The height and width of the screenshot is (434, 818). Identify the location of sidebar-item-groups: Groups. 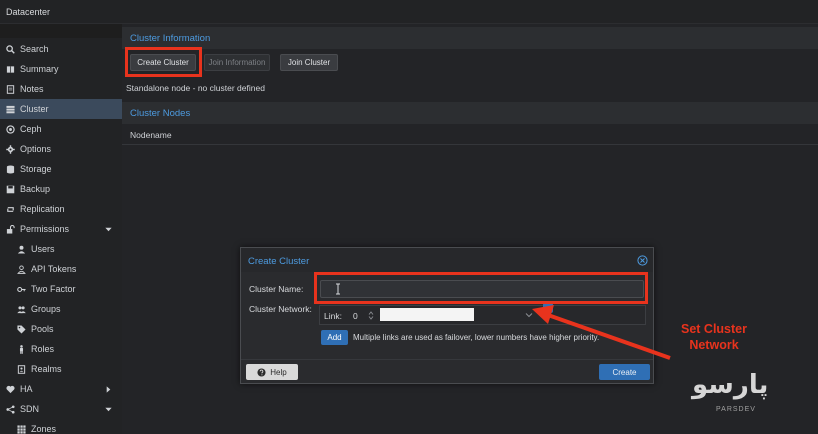
(61, 309).